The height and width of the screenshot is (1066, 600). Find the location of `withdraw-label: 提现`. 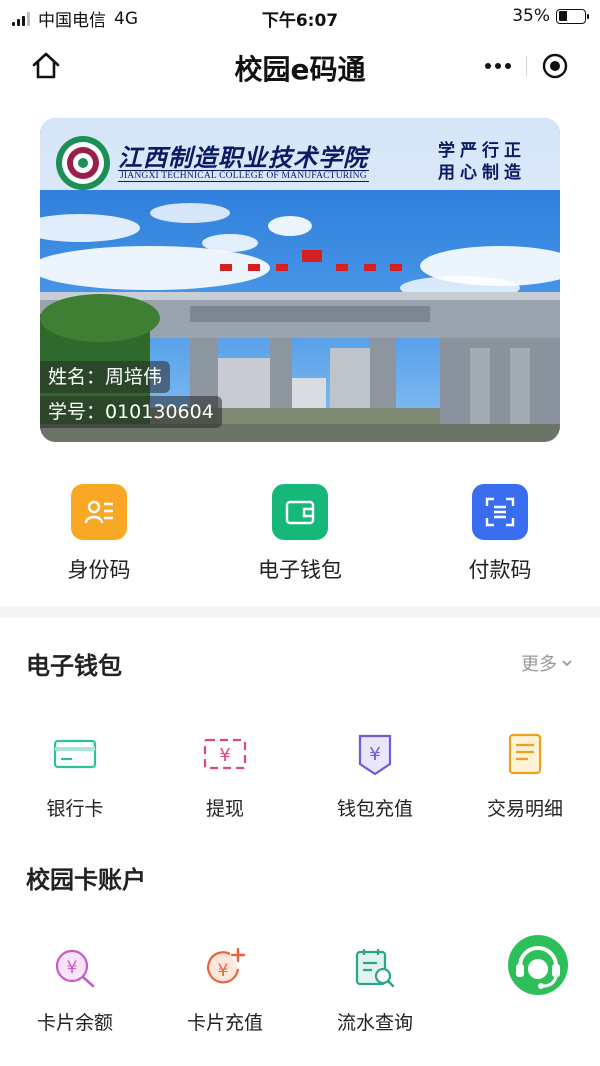

withdraw-label: 提现 is located at coordinates (224, 809).